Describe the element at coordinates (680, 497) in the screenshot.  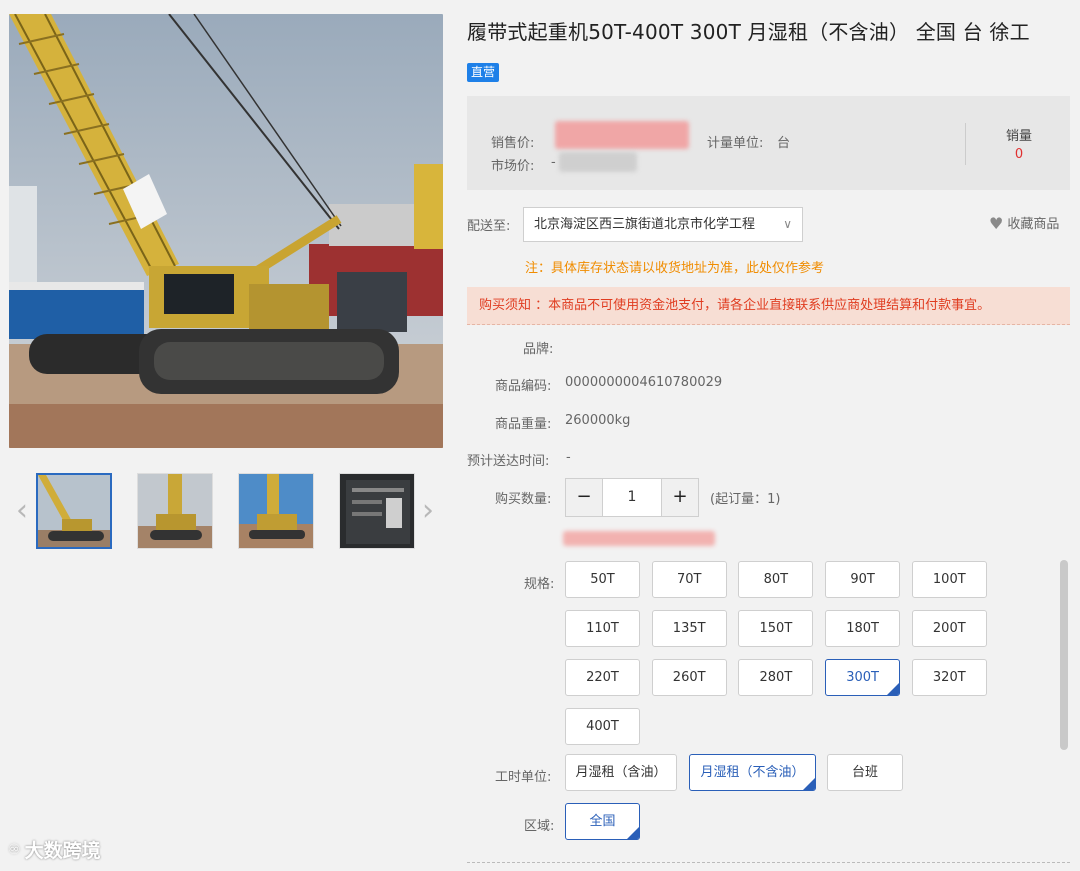
I see `quantity-increase-button: +` at that location.